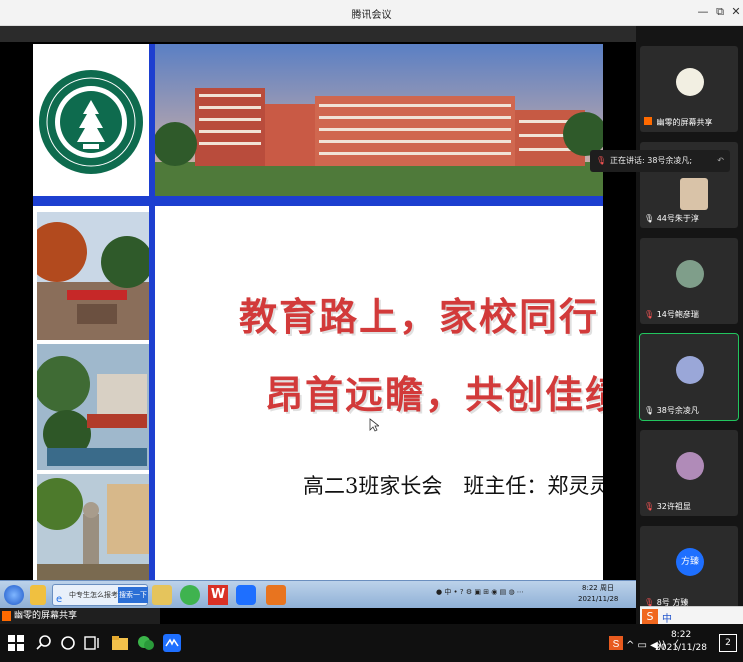  What do you see at coordinates (720, 12) in the screenshot?
I see `restore-button: ⧉` at bounding box center [720, 12].